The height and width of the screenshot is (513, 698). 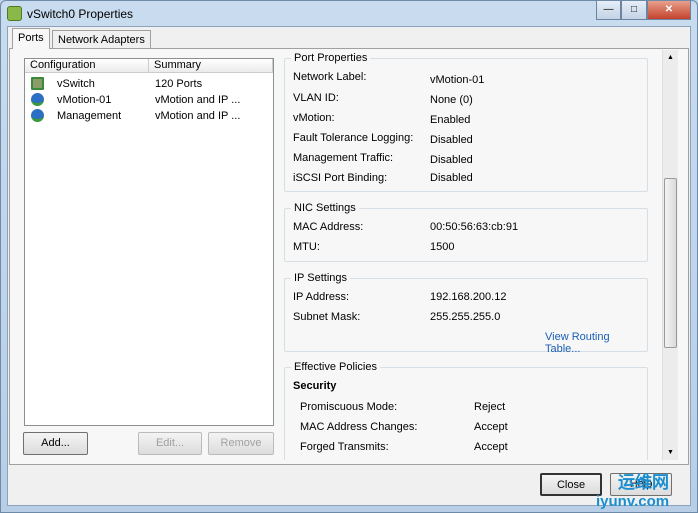 I want to click on details-scrollbar: ▲ ▼, so click(x=670, y=255).